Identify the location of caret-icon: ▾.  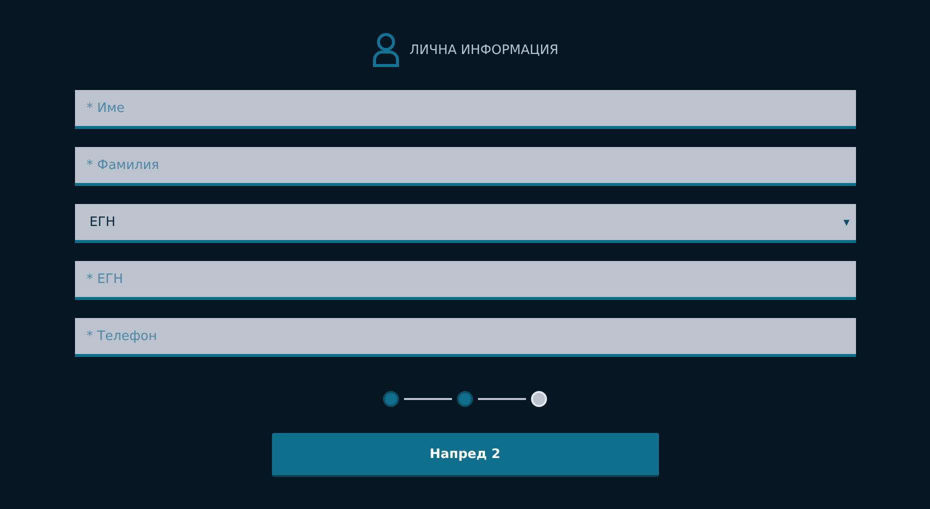
(846, 222).